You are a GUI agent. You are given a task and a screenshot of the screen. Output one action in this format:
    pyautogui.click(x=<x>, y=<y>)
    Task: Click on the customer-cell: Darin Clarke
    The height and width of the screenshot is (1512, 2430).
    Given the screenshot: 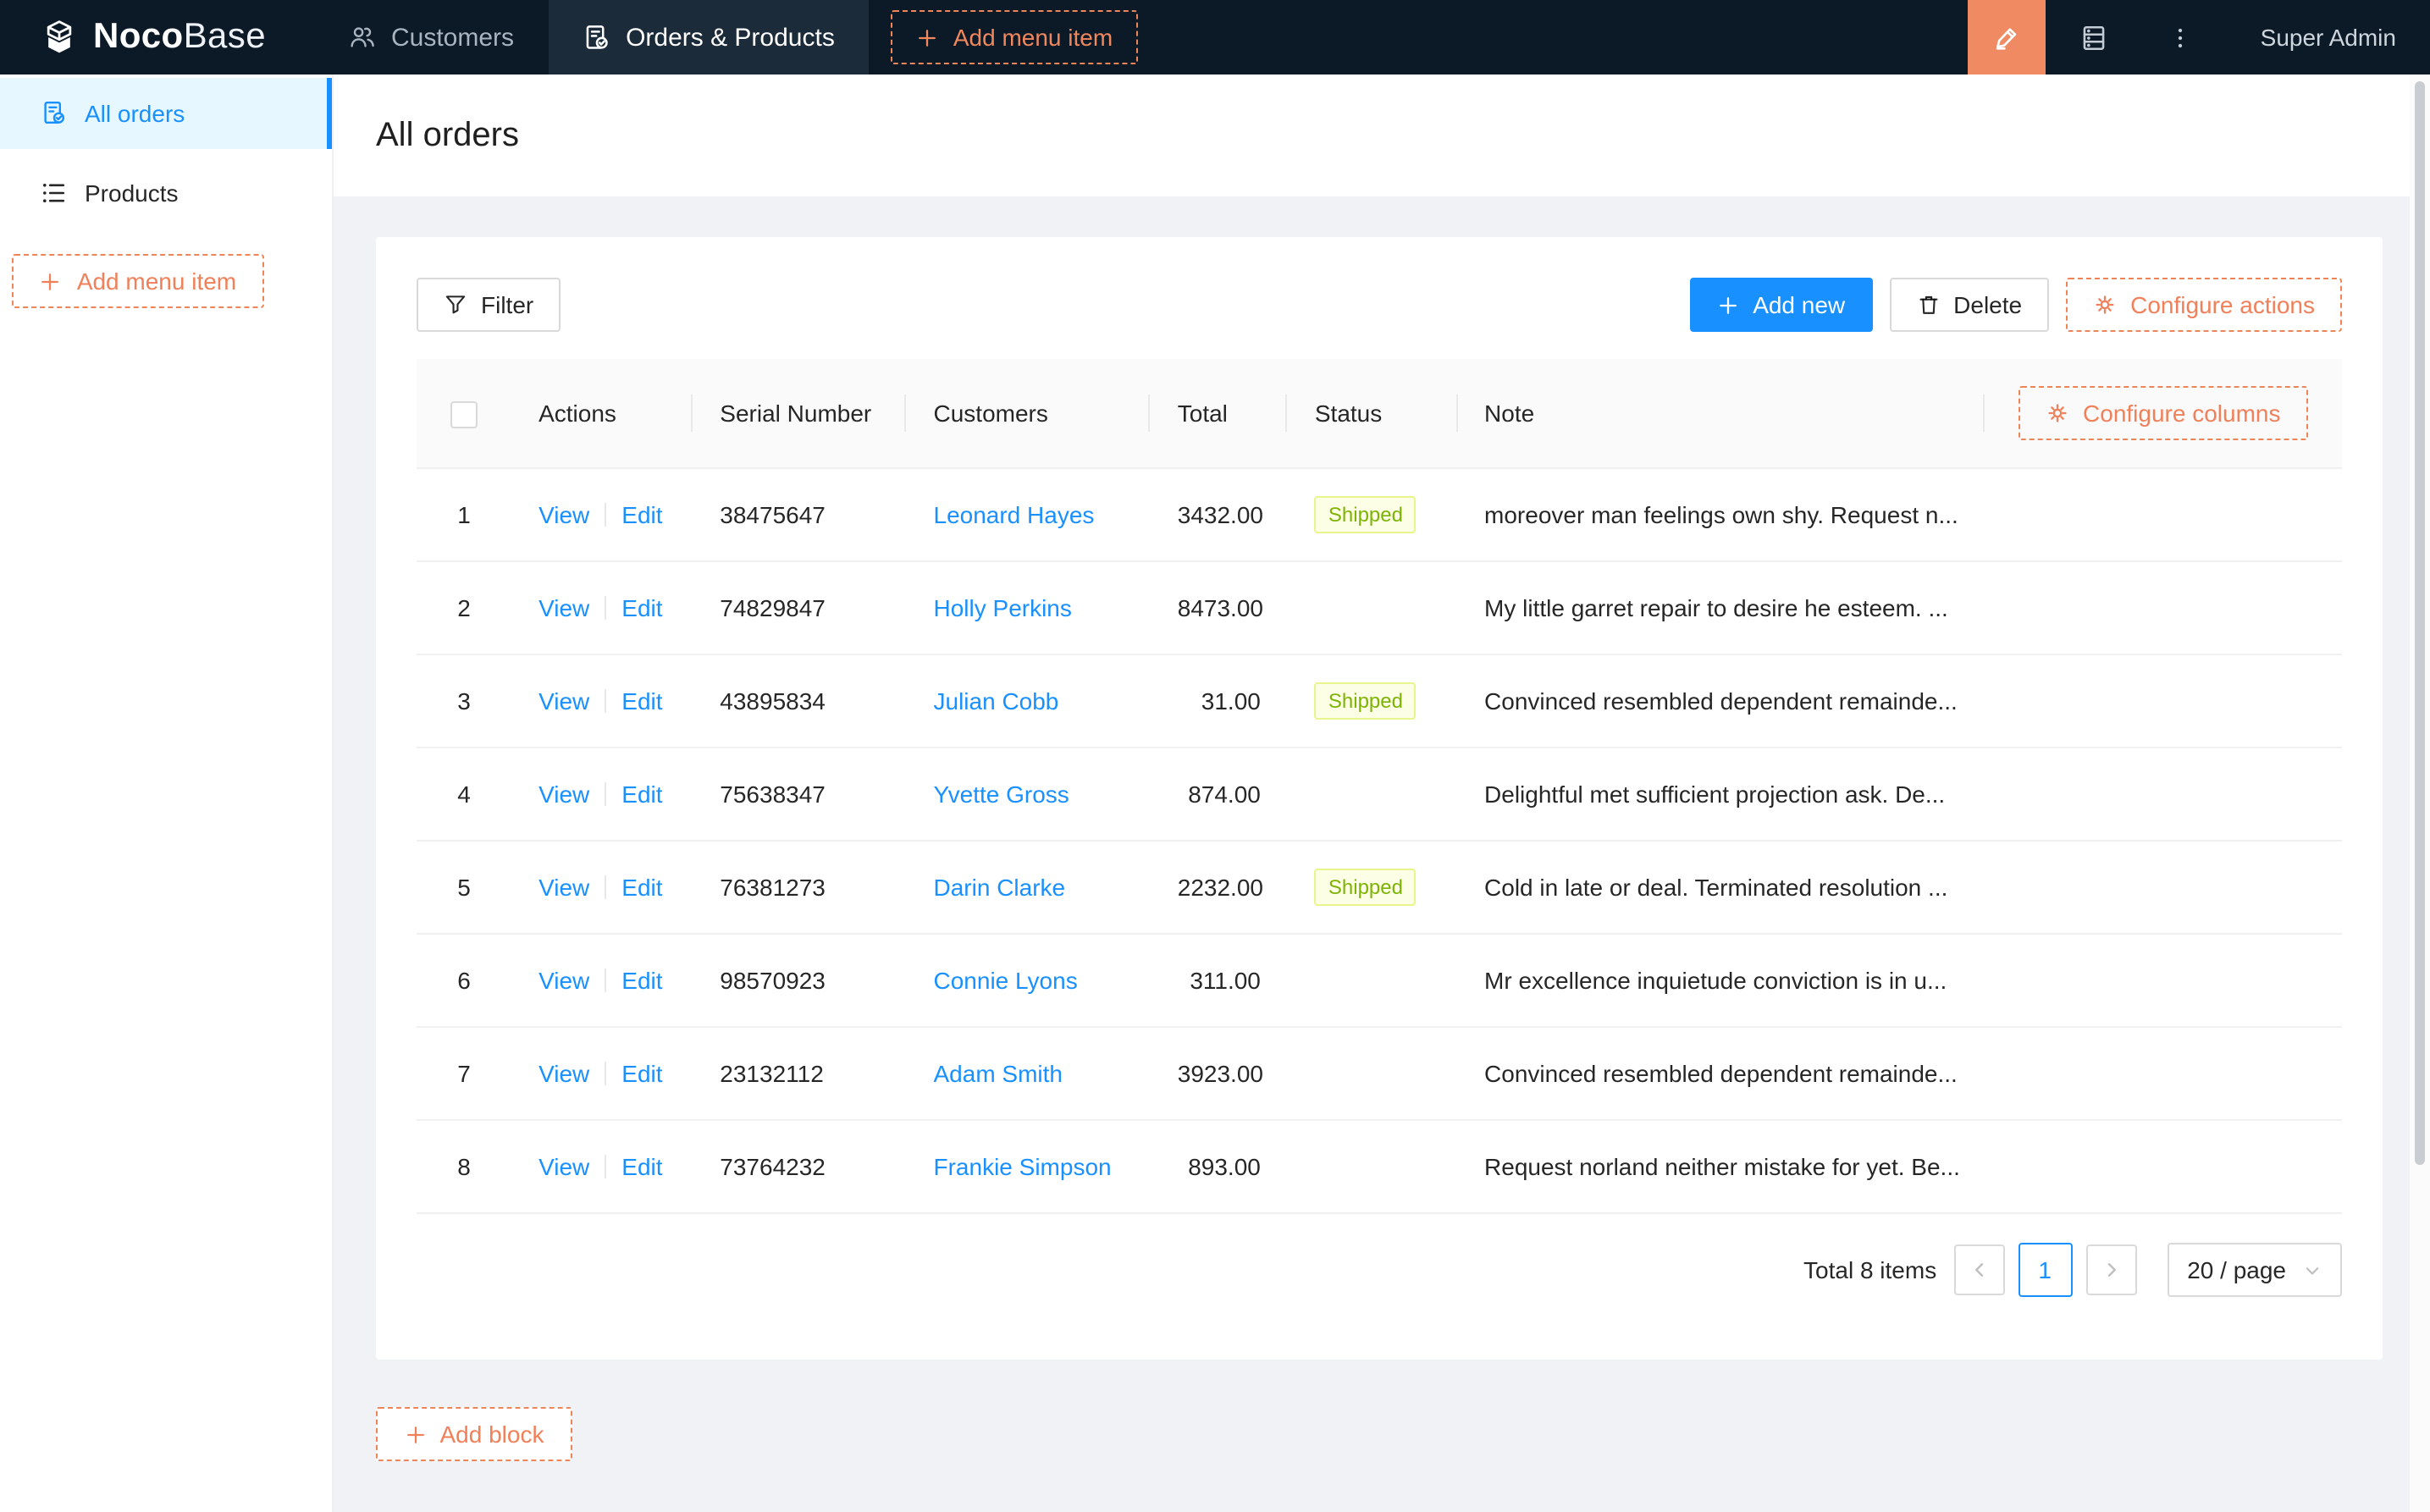 What is the action you would take?
    pyautogui.click(x=1028, y=888)
    